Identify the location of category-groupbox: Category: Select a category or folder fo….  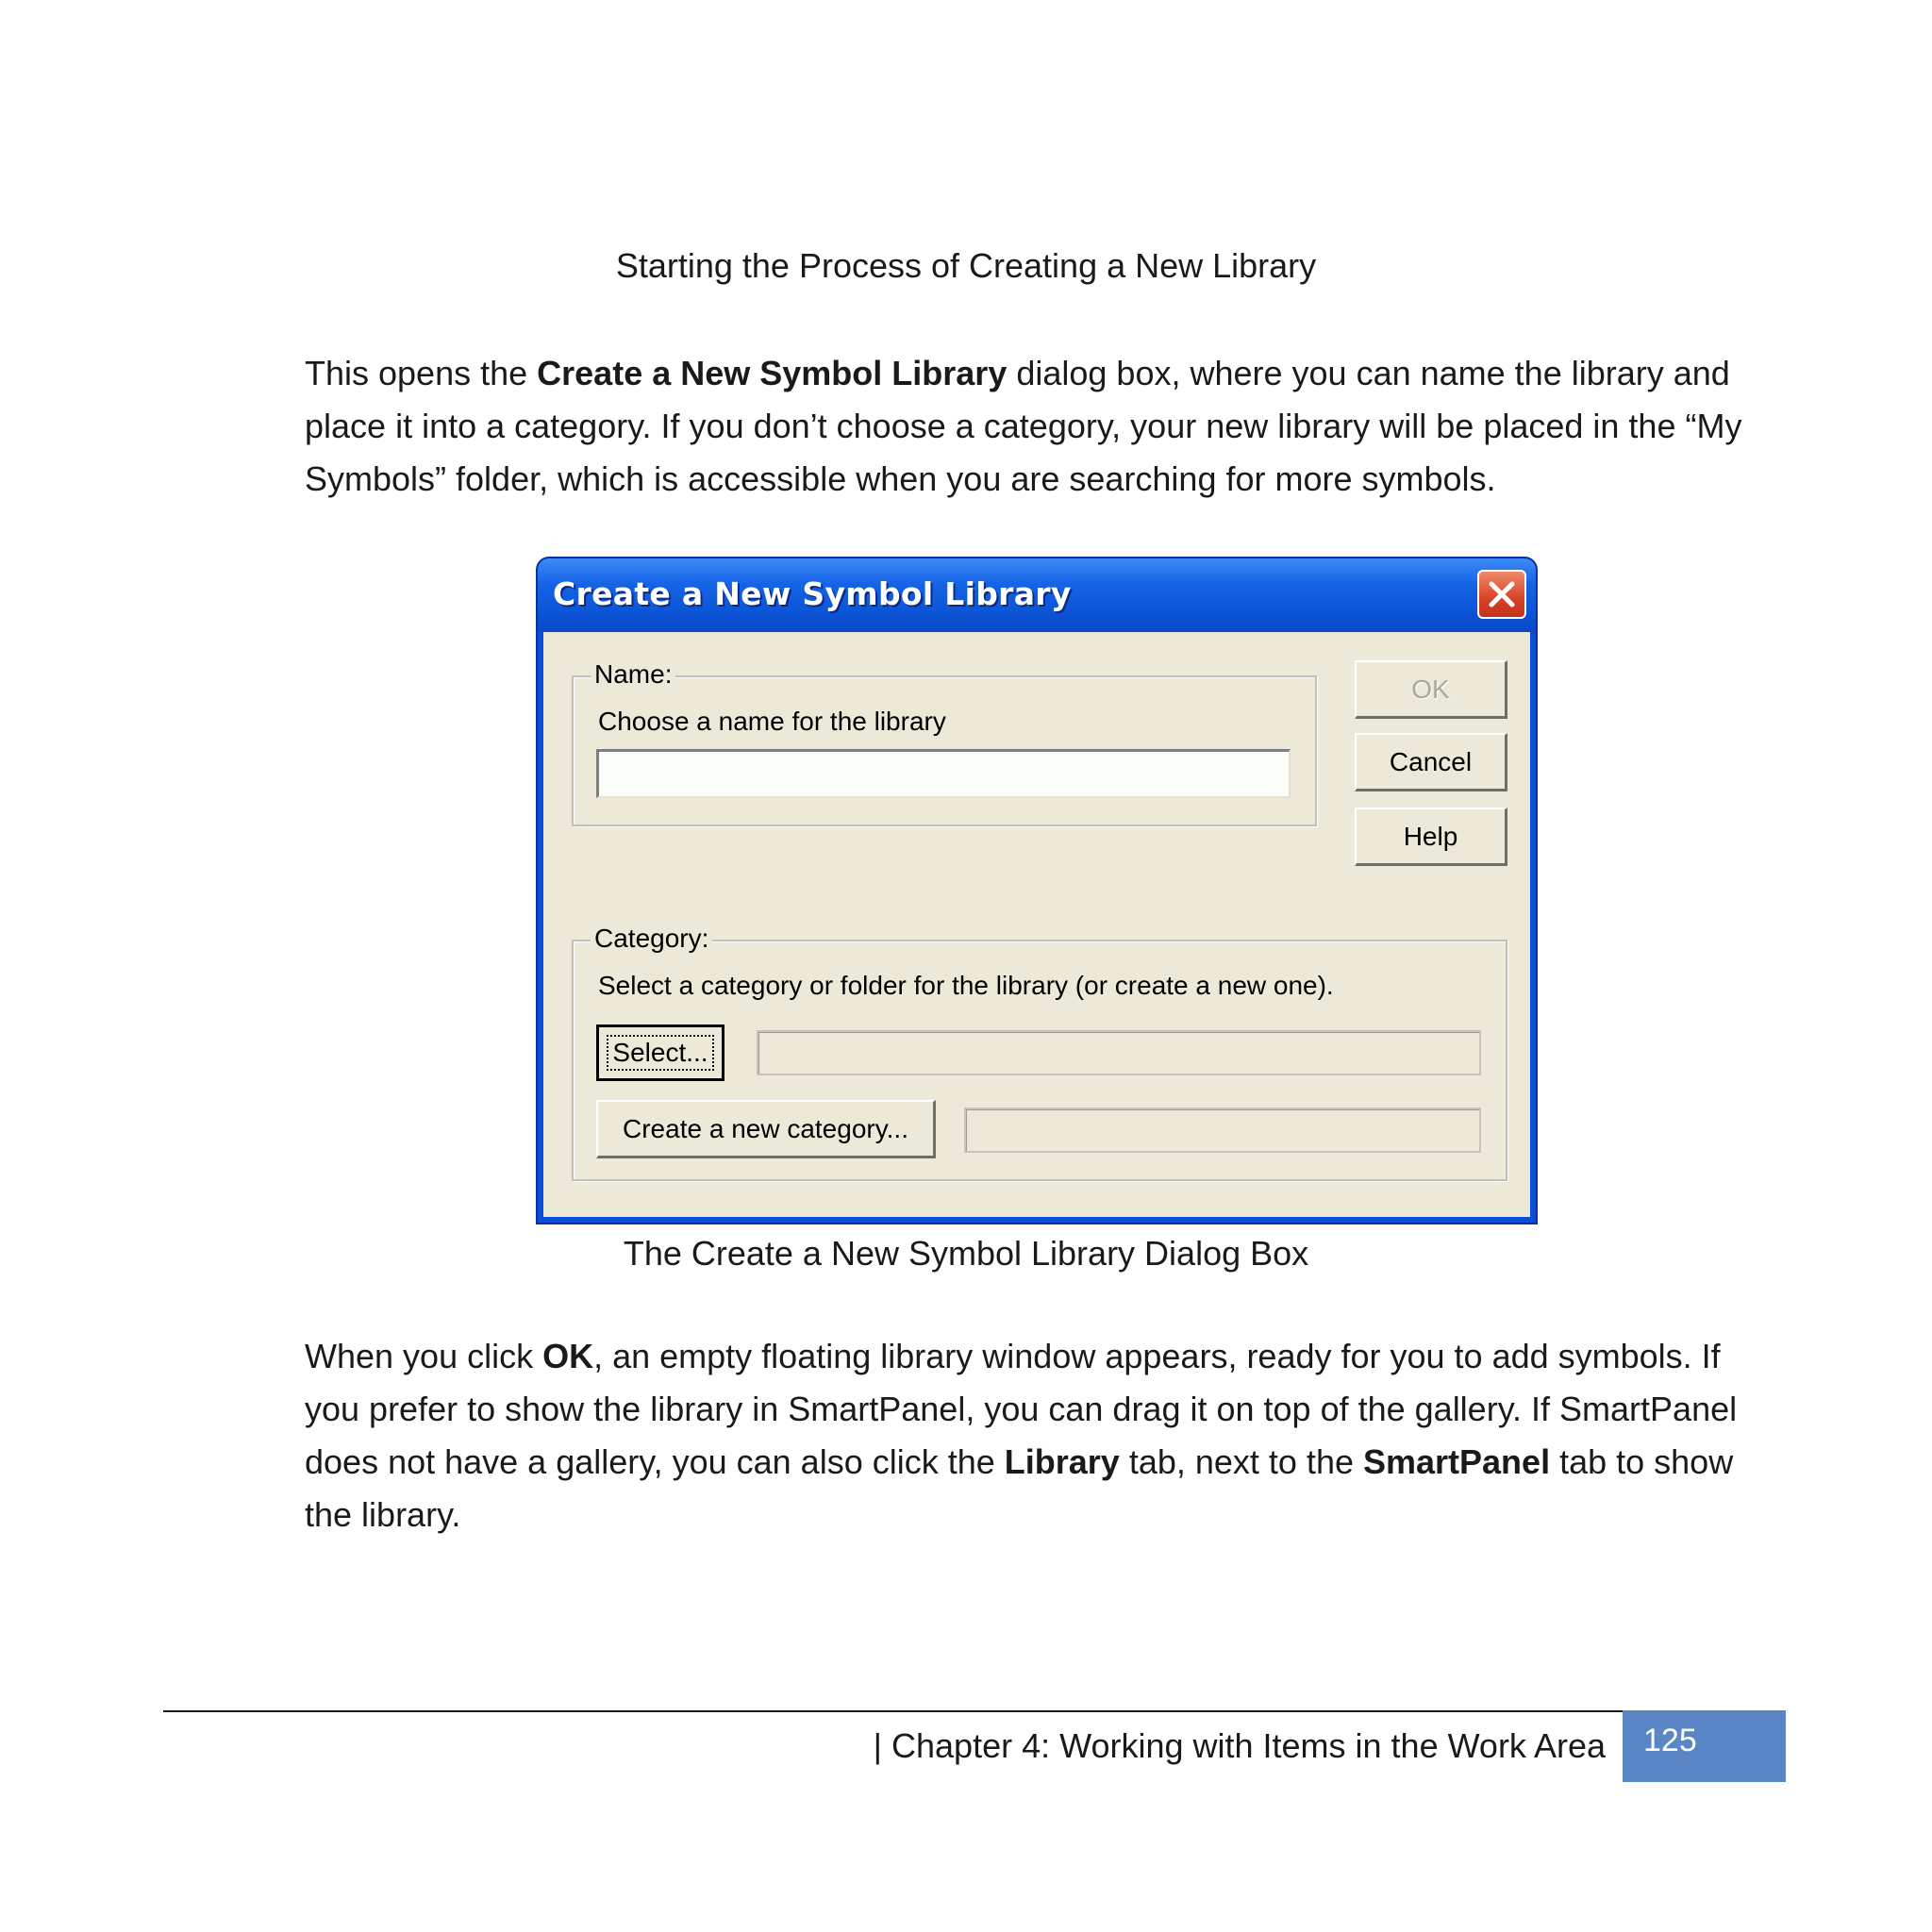
(1039, 1052).